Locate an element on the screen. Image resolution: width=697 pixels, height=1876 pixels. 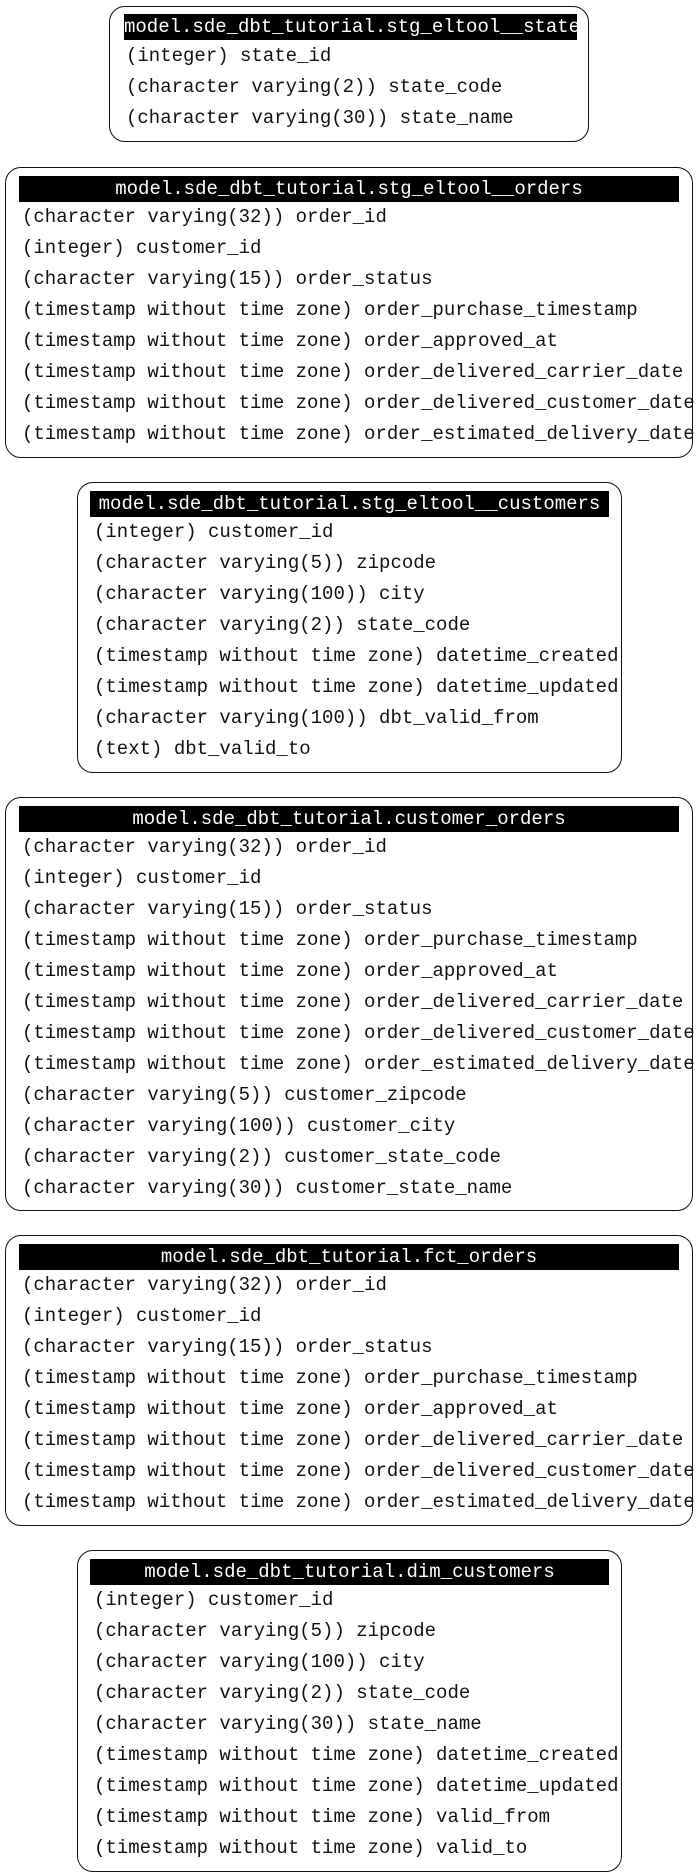
table-title: model.sde_dbt_tutorial.dim_customers is located at coordinates (349, 1572).